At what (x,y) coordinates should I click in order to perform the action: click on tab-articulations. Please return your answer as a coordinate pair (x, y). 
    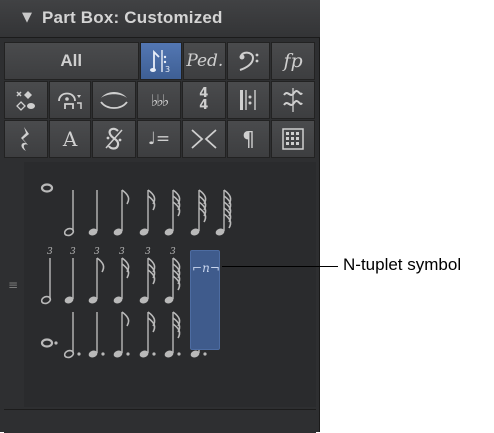
    Looking at the image, I should click on (70, 100).